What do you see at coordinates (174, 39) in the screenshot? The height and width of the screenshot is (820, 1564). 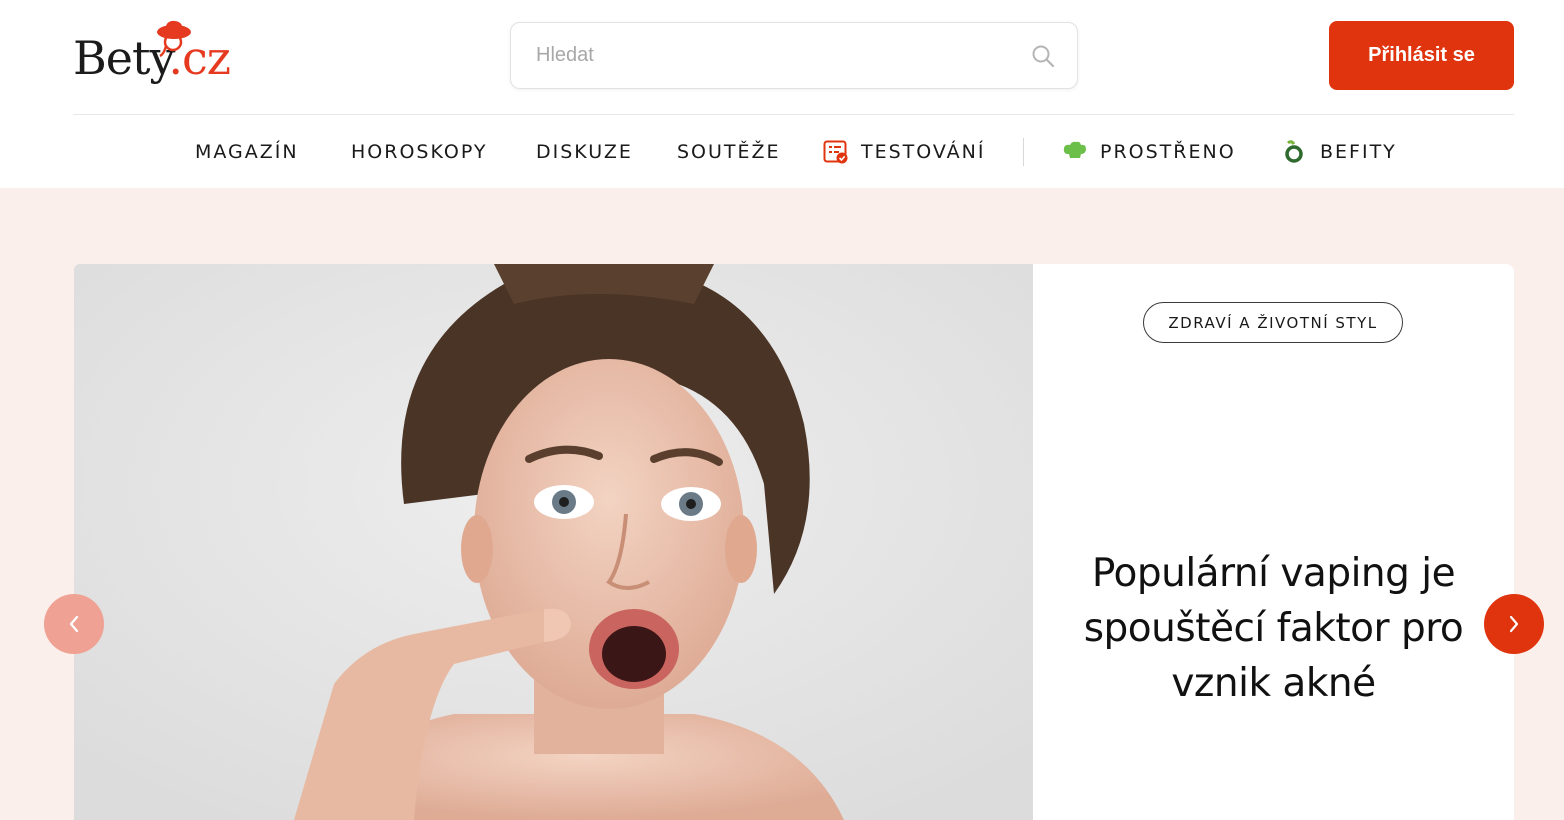 I see `hat-icon` at bounding box center [174, 39].